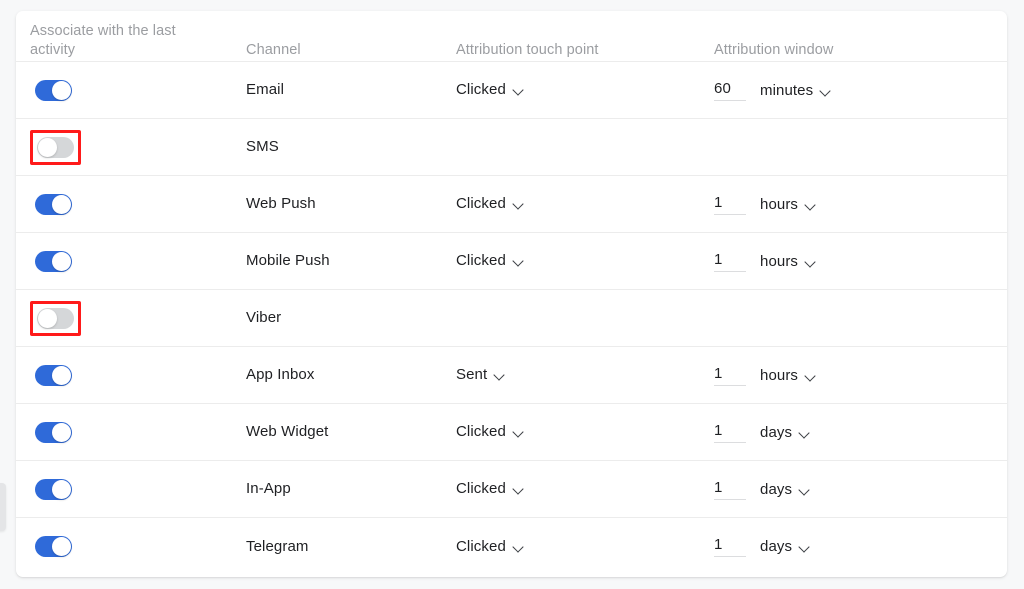 The width and height of the screenshot is (1024, 589). Describe the element at coordinates (264, 317) in the screenshot. I see `channel-name: Viber` at that location.